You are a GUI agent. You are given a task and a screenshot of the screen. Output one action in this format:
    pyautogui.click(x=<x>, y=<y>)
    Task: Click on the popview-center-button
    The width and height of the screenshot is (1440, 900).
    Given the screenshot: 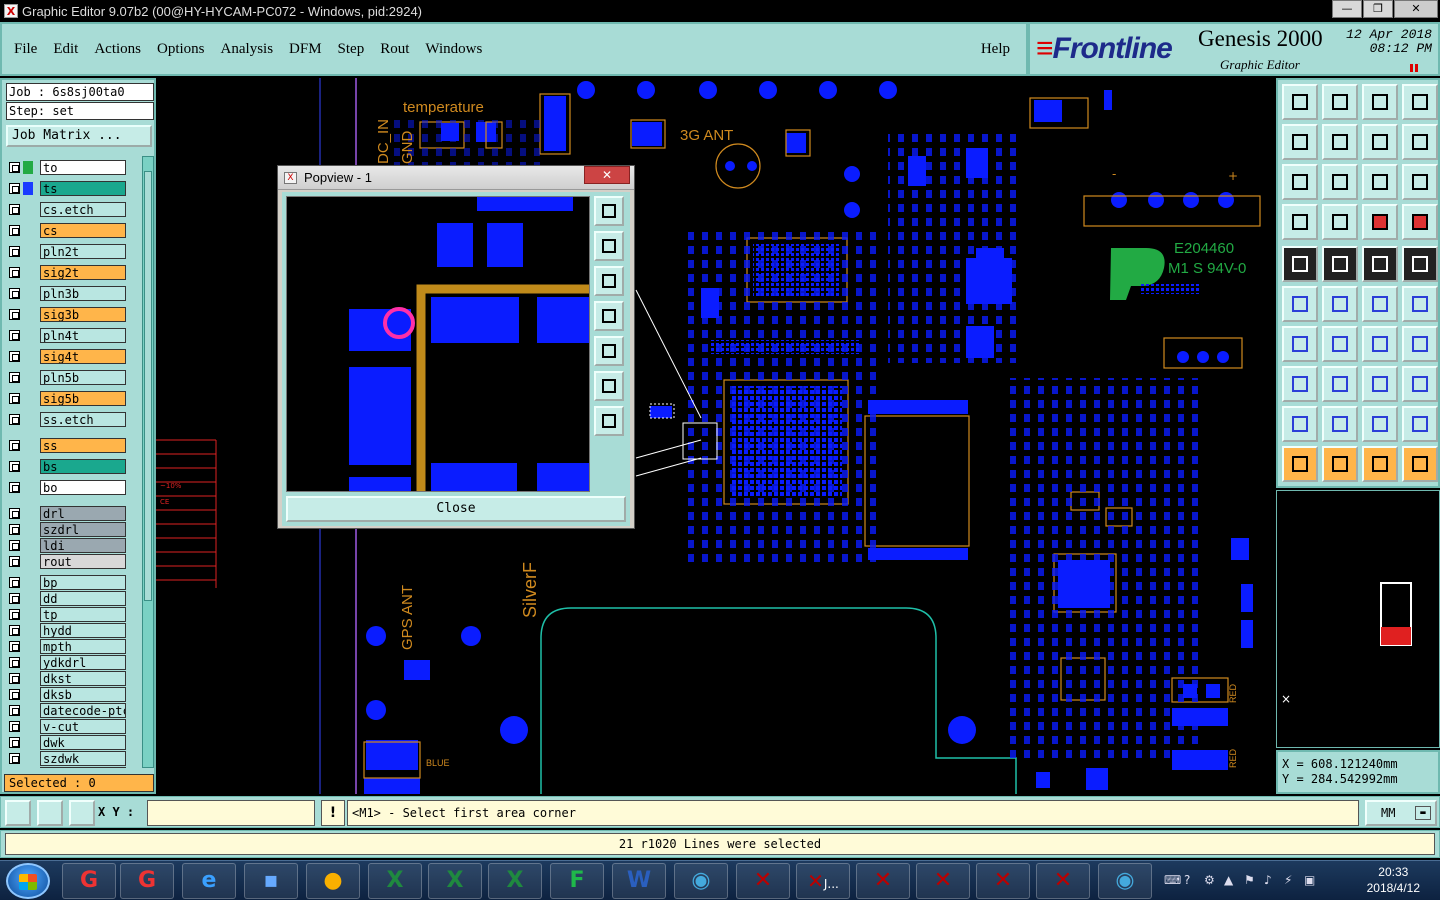 What is the action you would take?
    pyautogui.click(x=609, y=421)
    